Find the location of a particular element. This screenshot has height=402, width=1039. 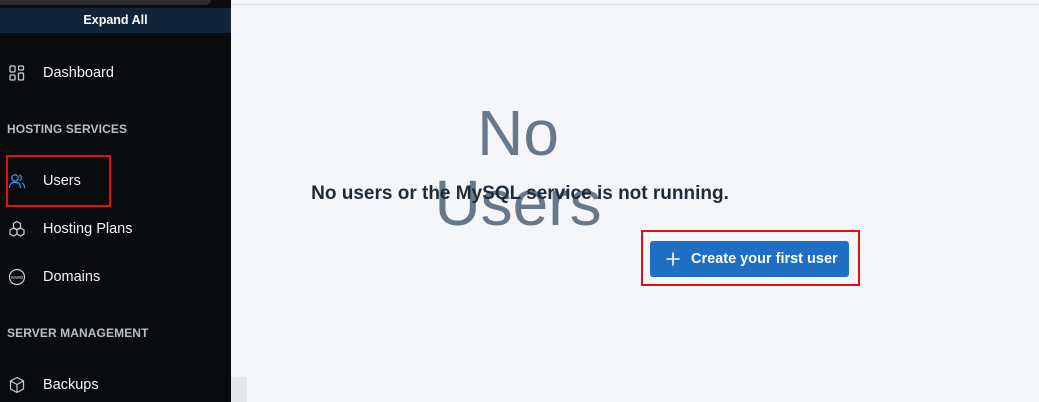

users-highlight-box is located at coordinates (58, 181).